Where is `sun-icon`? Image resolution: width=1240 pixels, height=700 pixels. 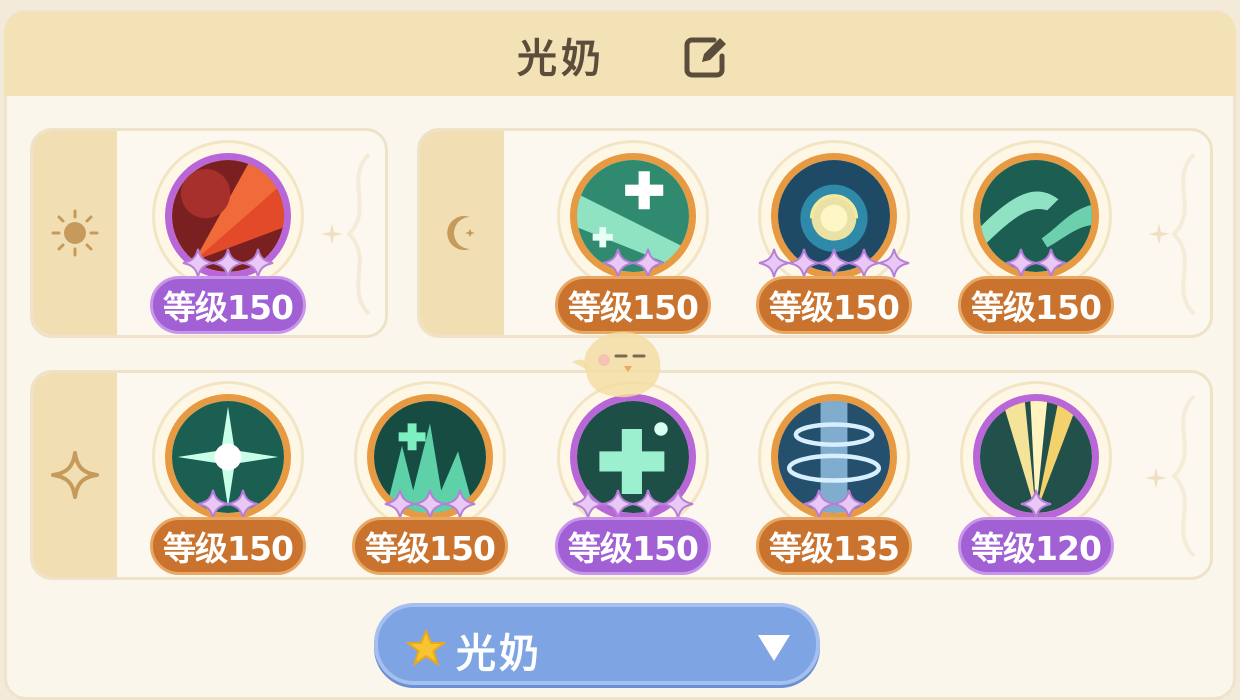 sun-icon is located at coordinates (75, 233).